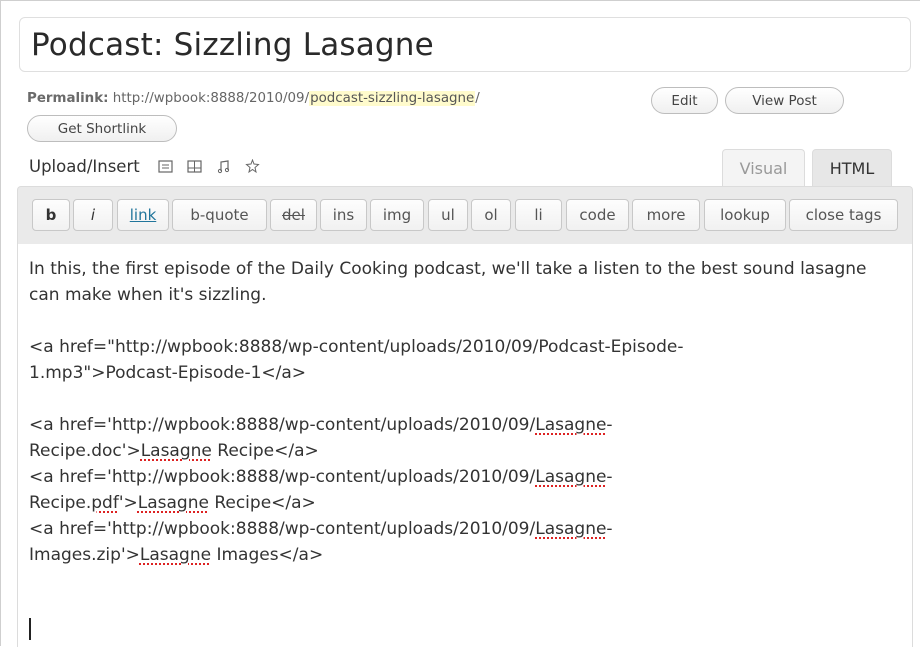 The image size is (920, 647). I want to click on ins-button: ins, so click(343, 215).